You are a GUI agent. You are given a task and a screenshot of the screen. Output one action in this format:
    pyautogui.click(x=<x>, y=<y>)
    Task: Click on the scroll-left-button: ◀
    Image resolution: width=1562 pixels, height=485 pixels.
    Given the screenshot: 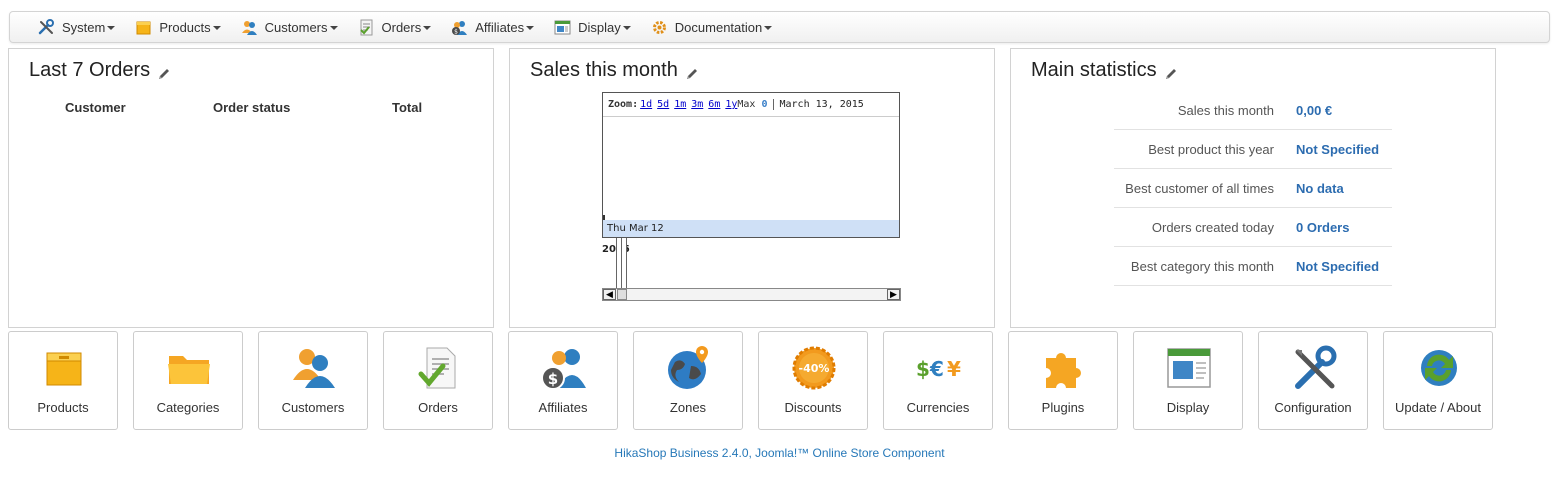 What is the action you would take?
    pyautogui.click(x=609, y=294)
    